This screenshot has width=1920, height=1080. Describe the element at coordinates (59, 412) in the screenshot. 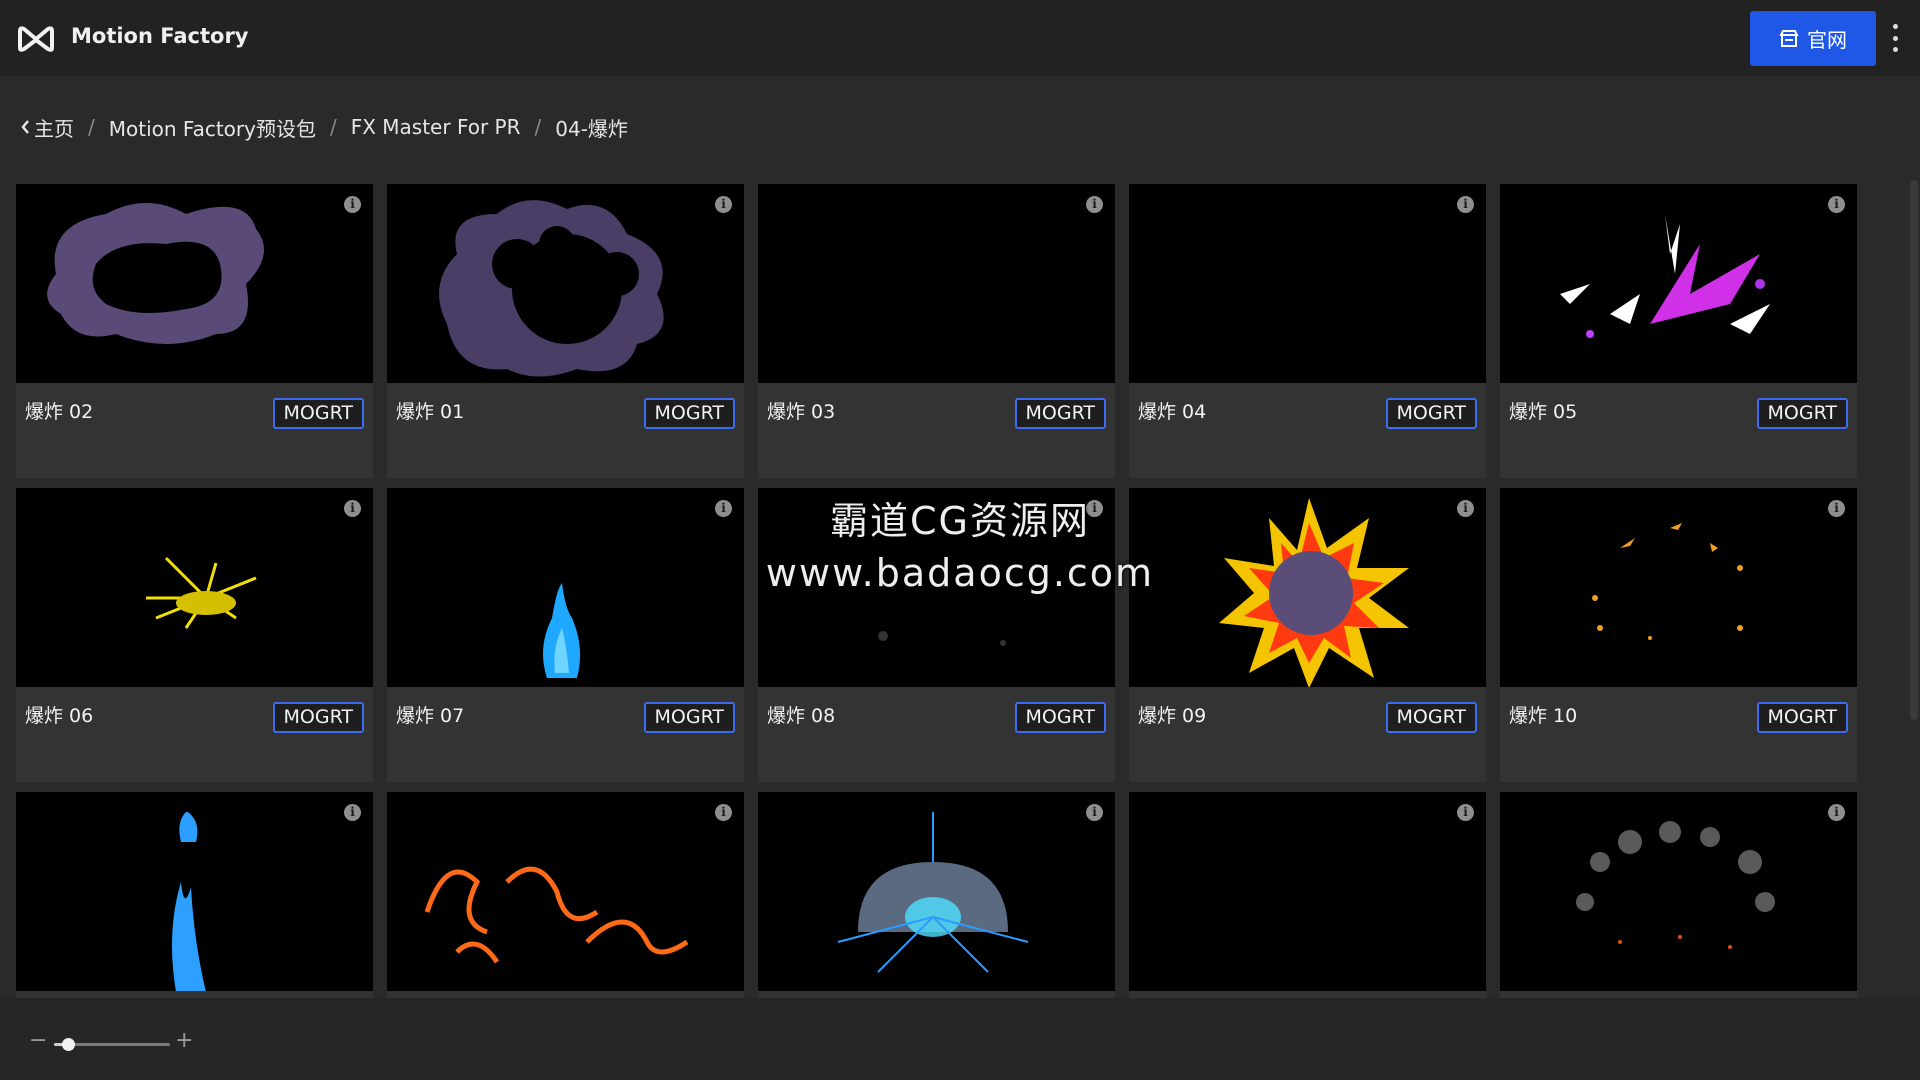

I see `asset-name: 爆炸 02` at that location.